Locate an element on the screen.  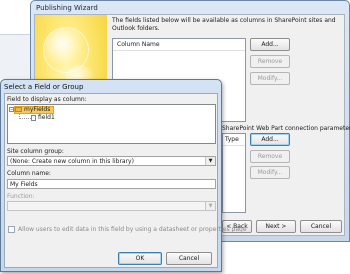
column-name-label: Column name: is located at coordinates (29, 173).